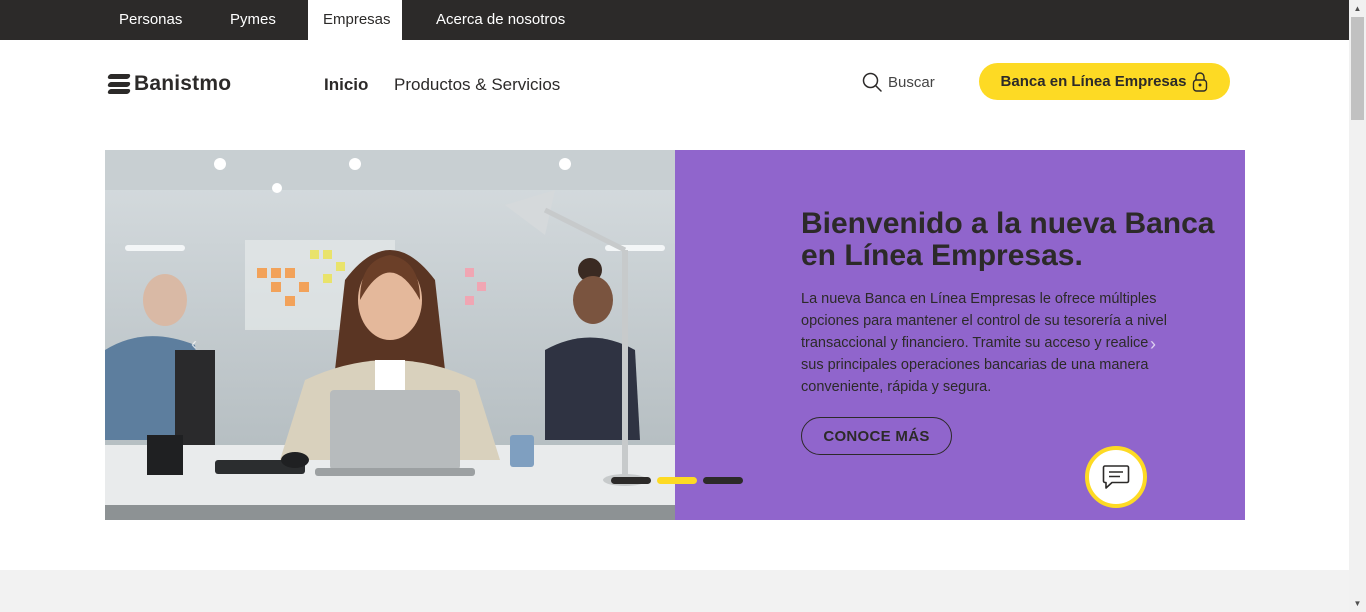 The image size is (1366, 612). What do you see at coordinates (119, 84) in the screenshot?
I see `logo-mark-icon` at bounding box center [119, 84].